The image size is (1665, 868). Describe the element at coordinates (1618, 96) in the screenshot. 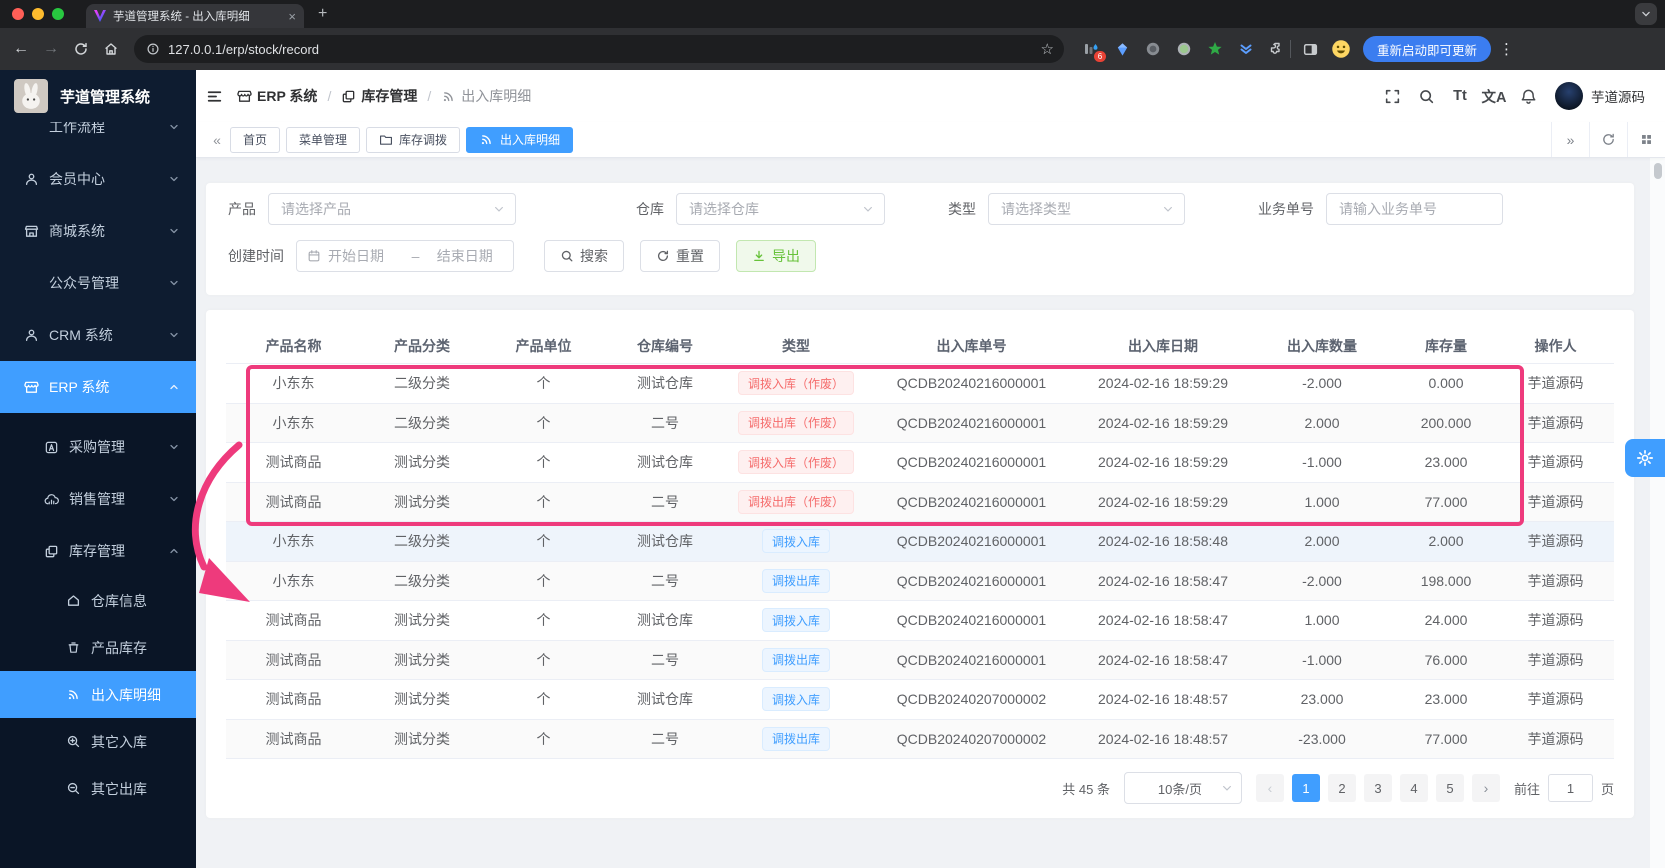

I see `username: 芋道源码` at that location.